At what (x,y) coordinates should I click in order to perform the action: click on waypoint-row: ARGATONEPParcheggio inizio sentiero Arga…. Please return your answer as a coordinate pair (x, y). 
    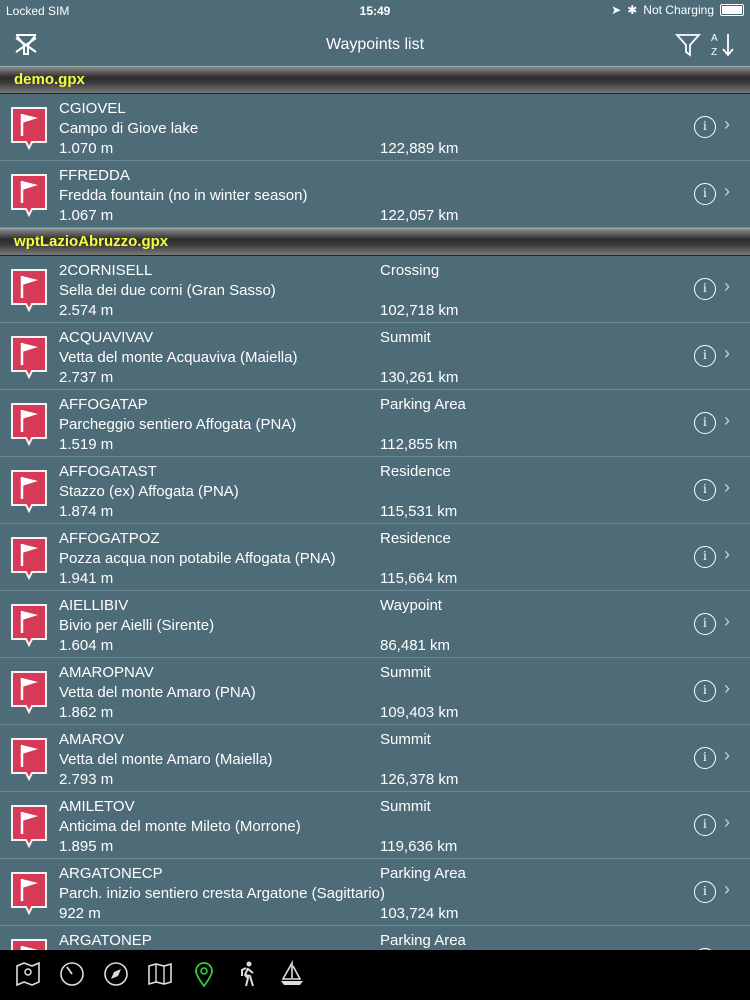
    Looking at the image, I should click on (375, 938).